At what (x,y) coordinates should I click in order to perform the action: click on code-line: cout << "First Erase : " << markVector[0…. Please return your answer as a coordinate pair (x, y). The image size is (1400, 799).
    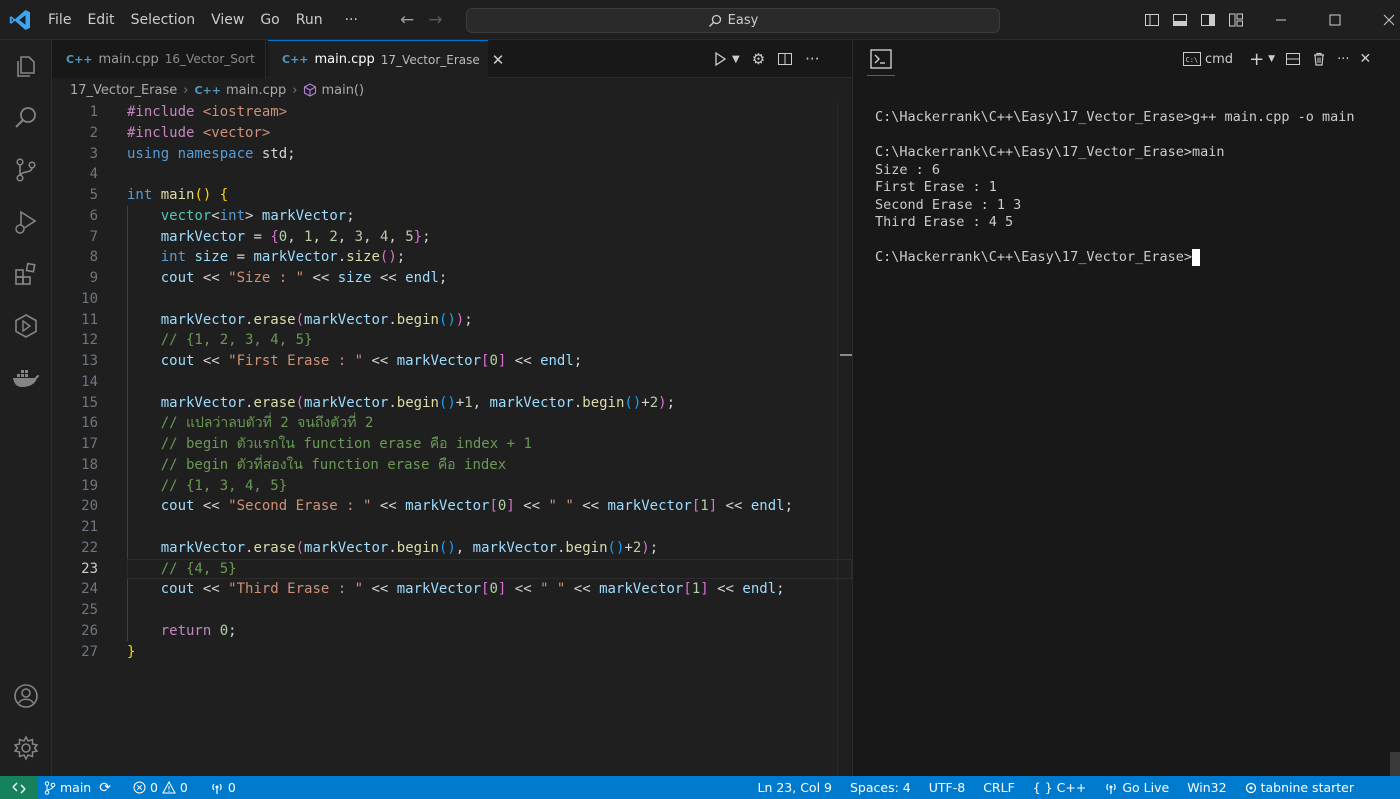
    Looking at the image, I should click on (482, 361).